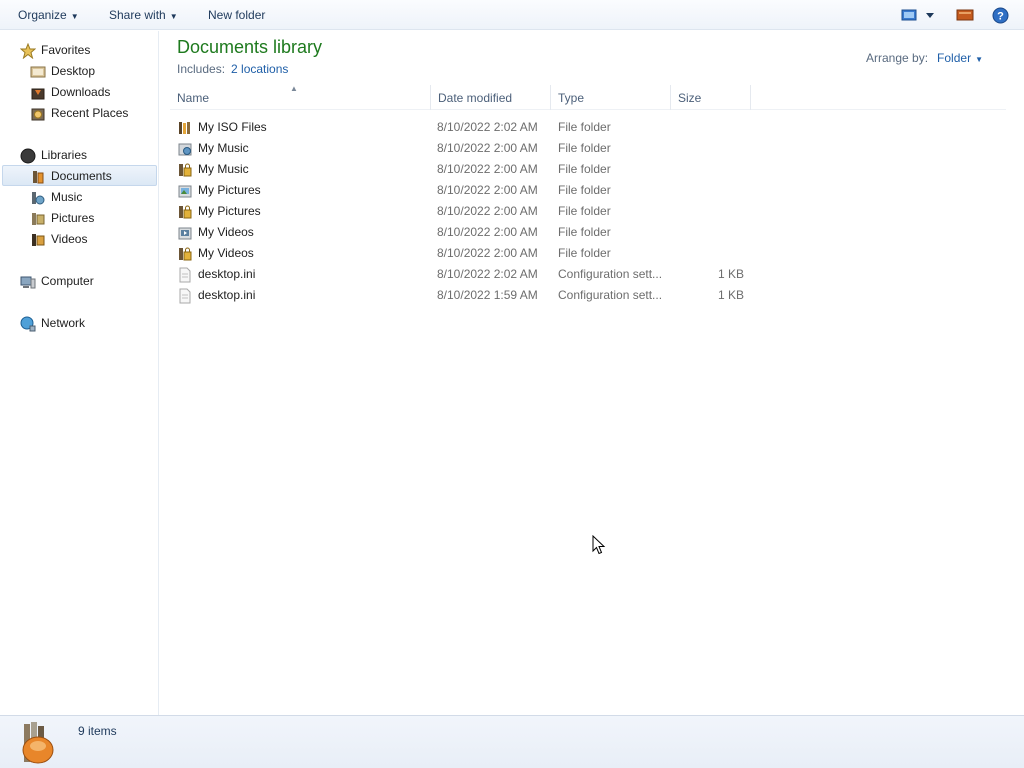 The width and height of the screenshot is (1024, 768). I want to click on column-header-size: Size, so click(711, 97).